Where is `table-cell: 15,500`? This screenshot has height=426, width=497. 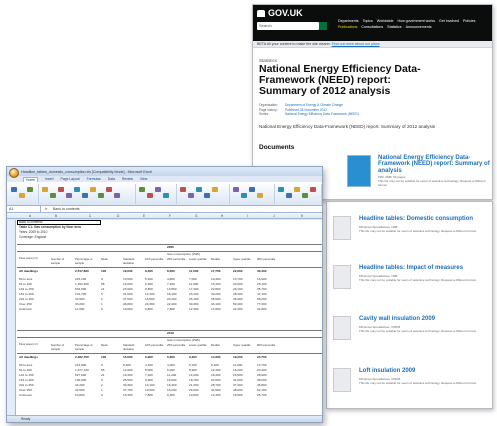
table-cell: 15,500 is located at coordinates (127, 357).